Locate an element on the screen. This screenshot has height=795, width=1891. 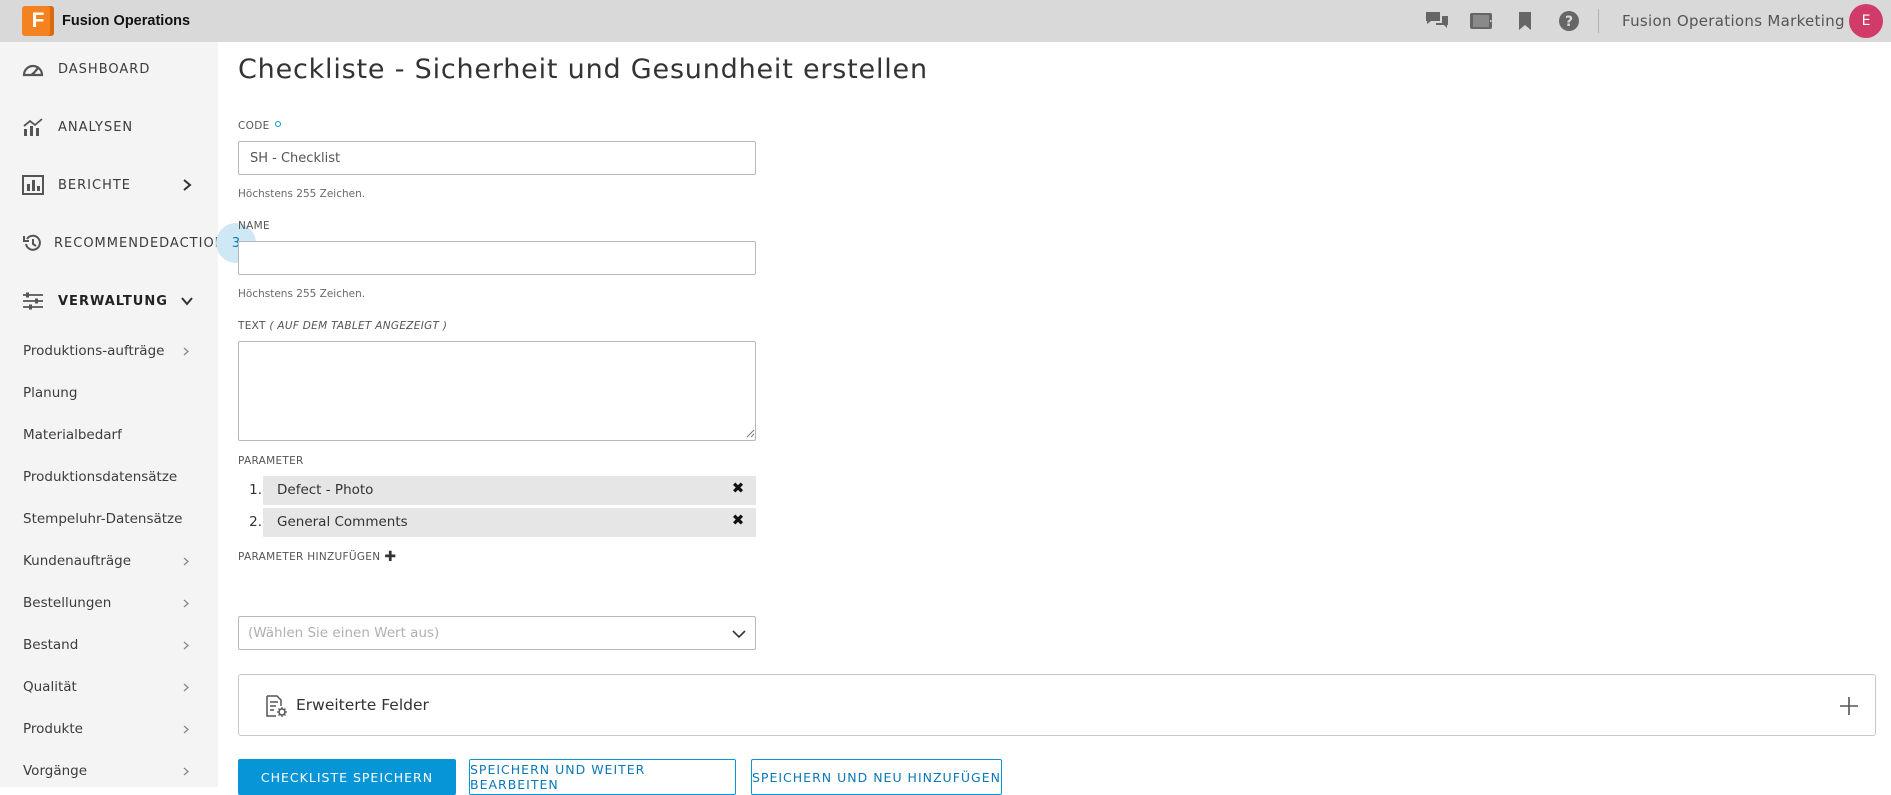
sidebar-subitem-qualitaet: Qualität is located at coordinates (109, 687).